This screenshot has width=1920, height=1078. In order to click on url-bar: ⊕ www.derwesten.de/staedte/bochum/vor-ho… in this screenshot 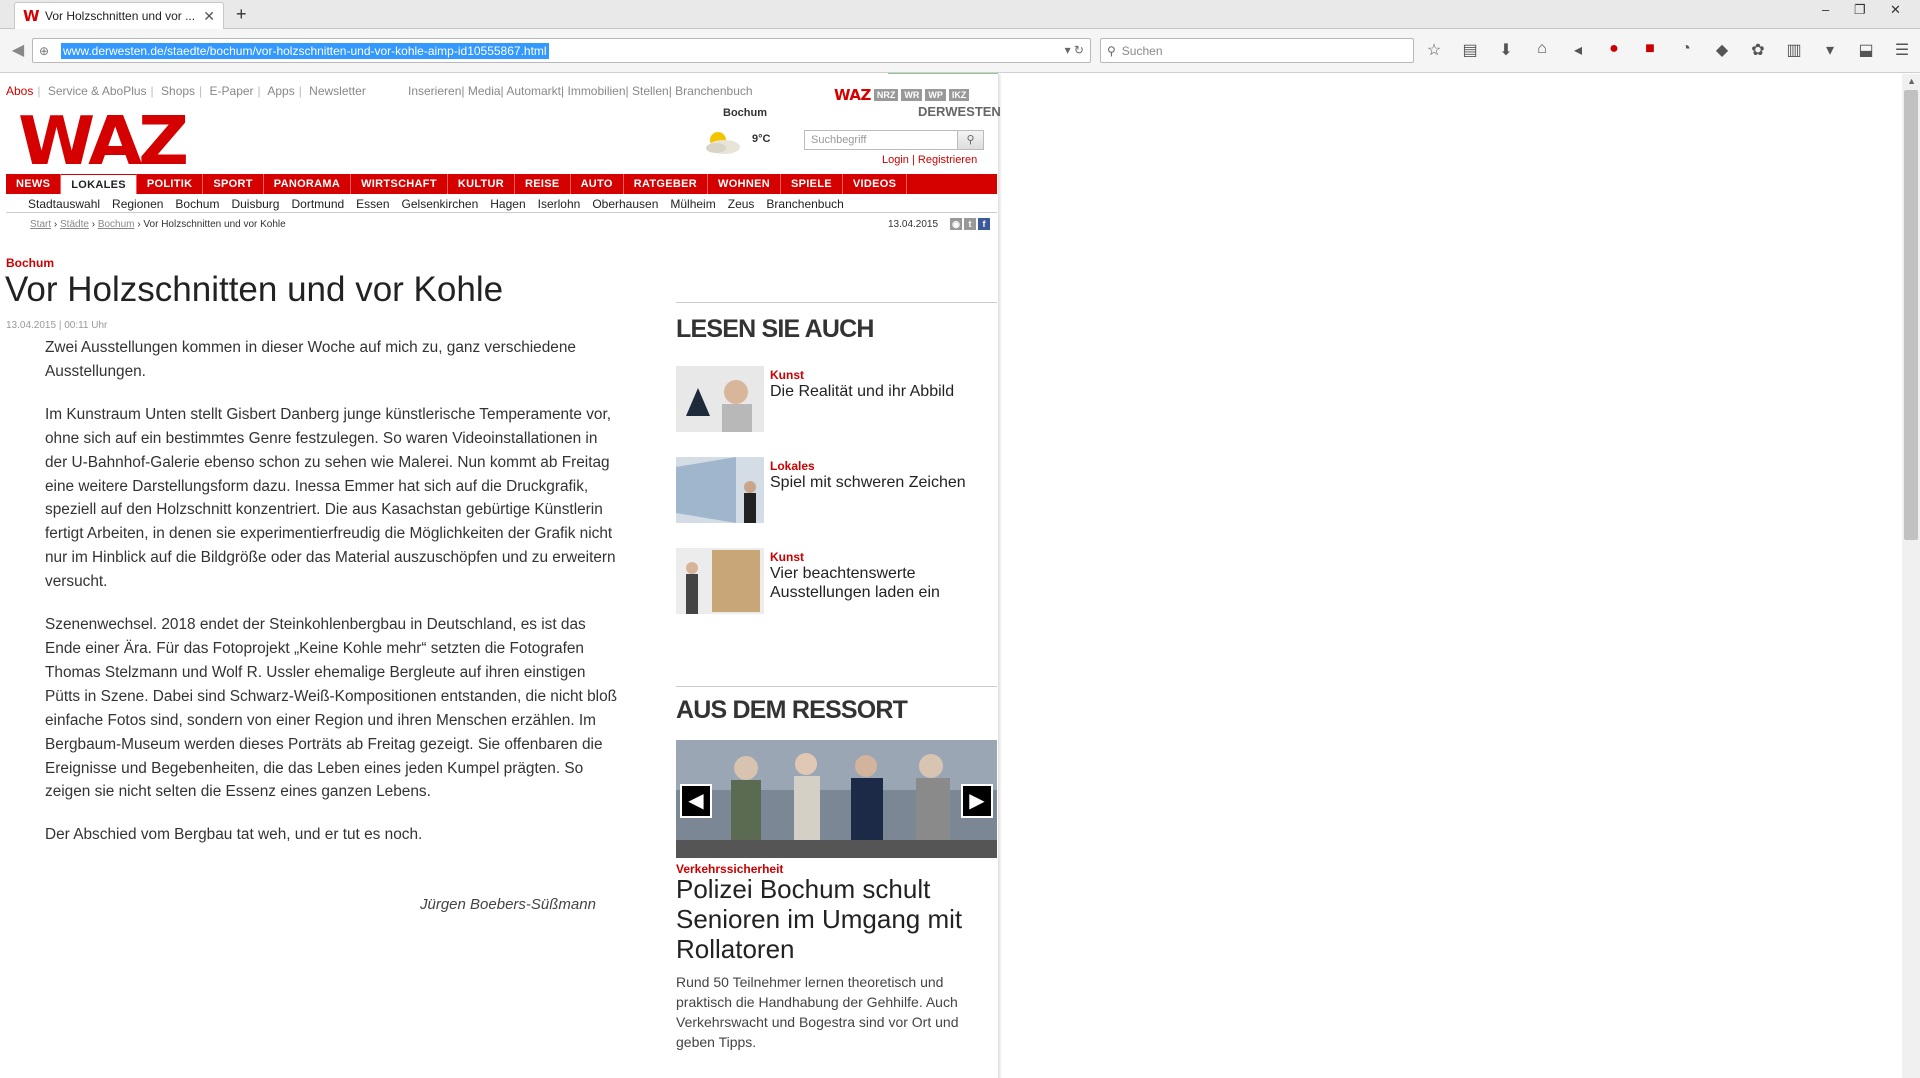, I will do `click(561, 50)`.